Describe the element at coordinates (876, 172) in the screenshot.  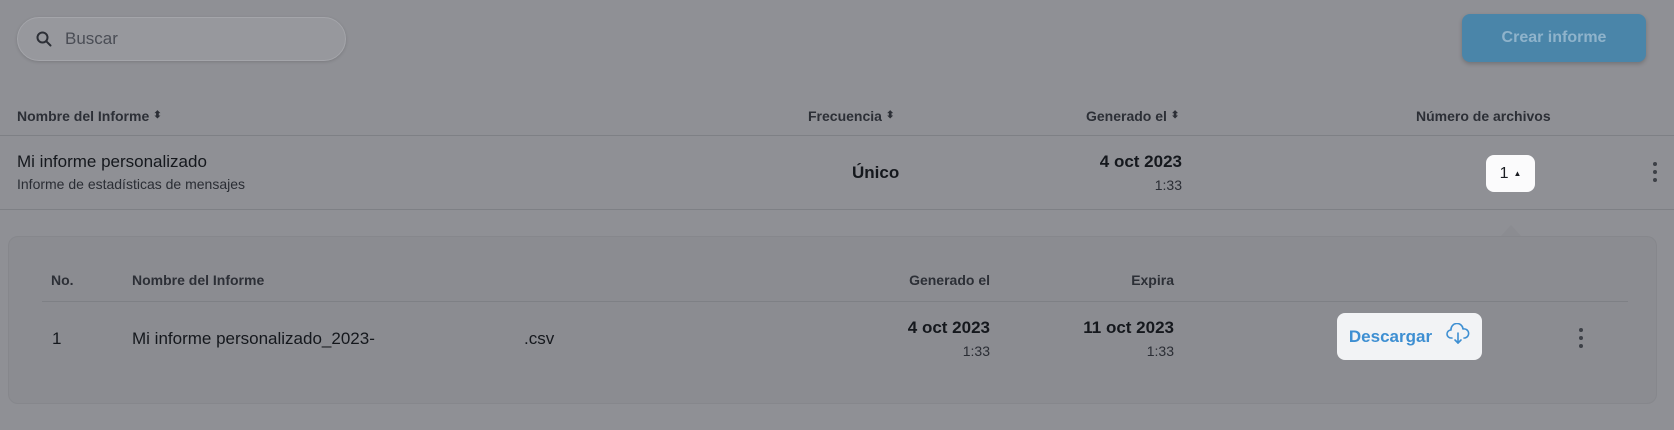
I see `report-frequency: Único` at that location.